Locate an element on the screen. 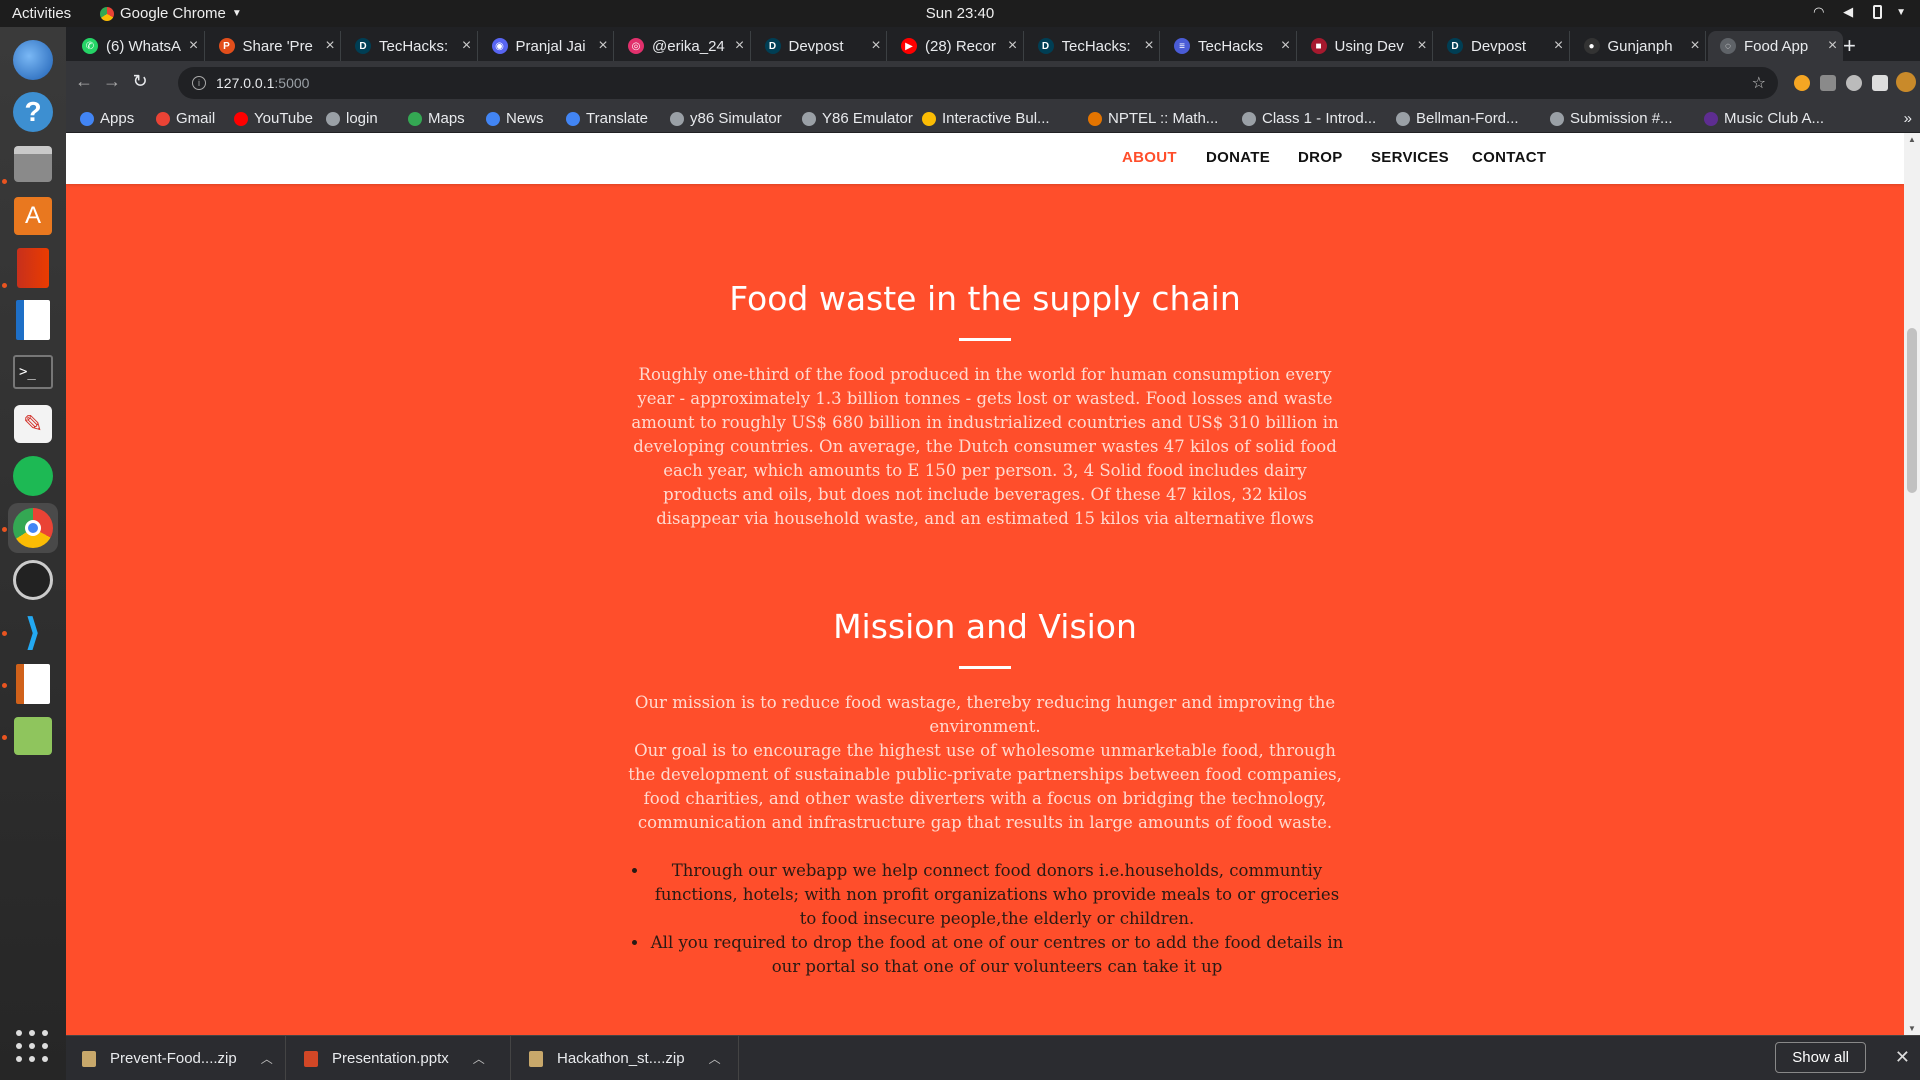 Image resolution: width=1920 pixels, height=1080 pixels. bookmark-item: YouTube is located at coordinates (273, 118).